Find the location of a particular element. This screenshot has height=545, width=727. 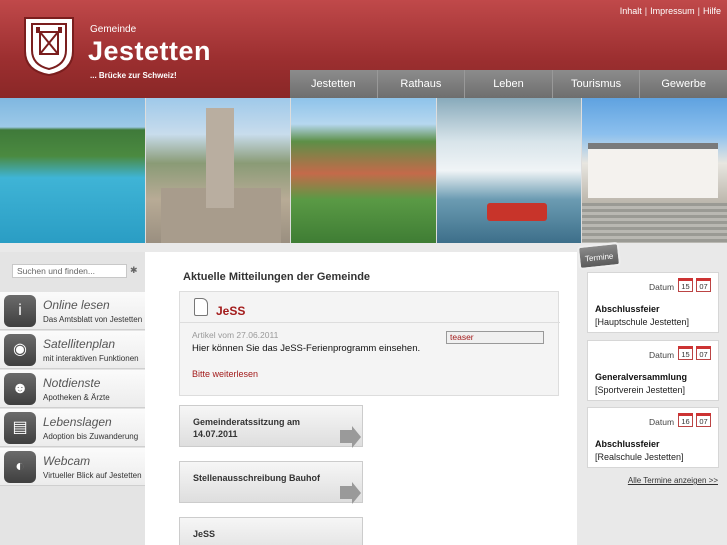

brand-tagline: ... Brücke zur Schweiz! is located at coordinates (133, 75).